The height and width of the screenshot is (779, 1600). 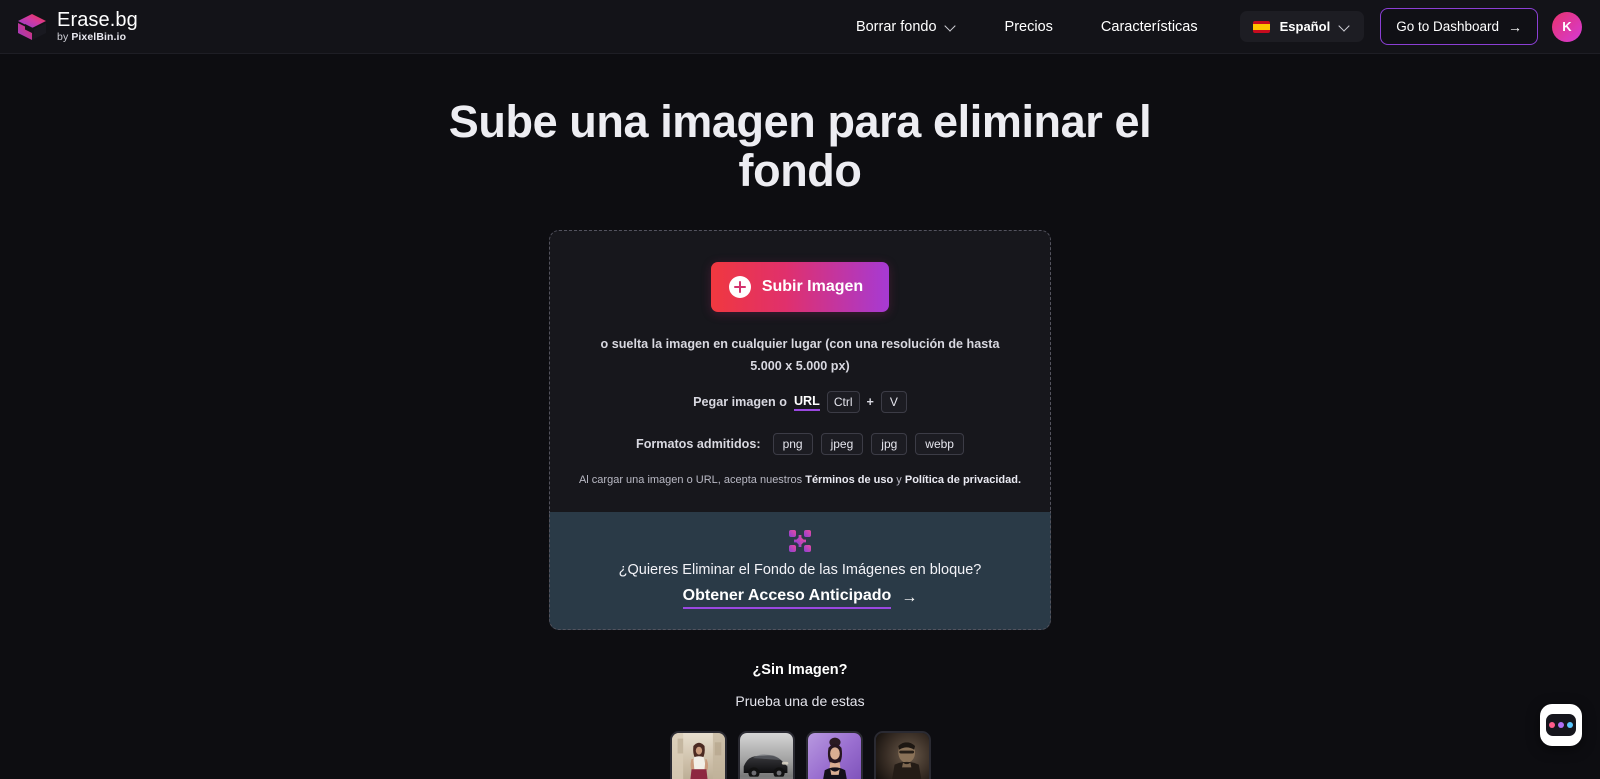 I want to click on woman-purple-background-image, so click(x=834, y=756).